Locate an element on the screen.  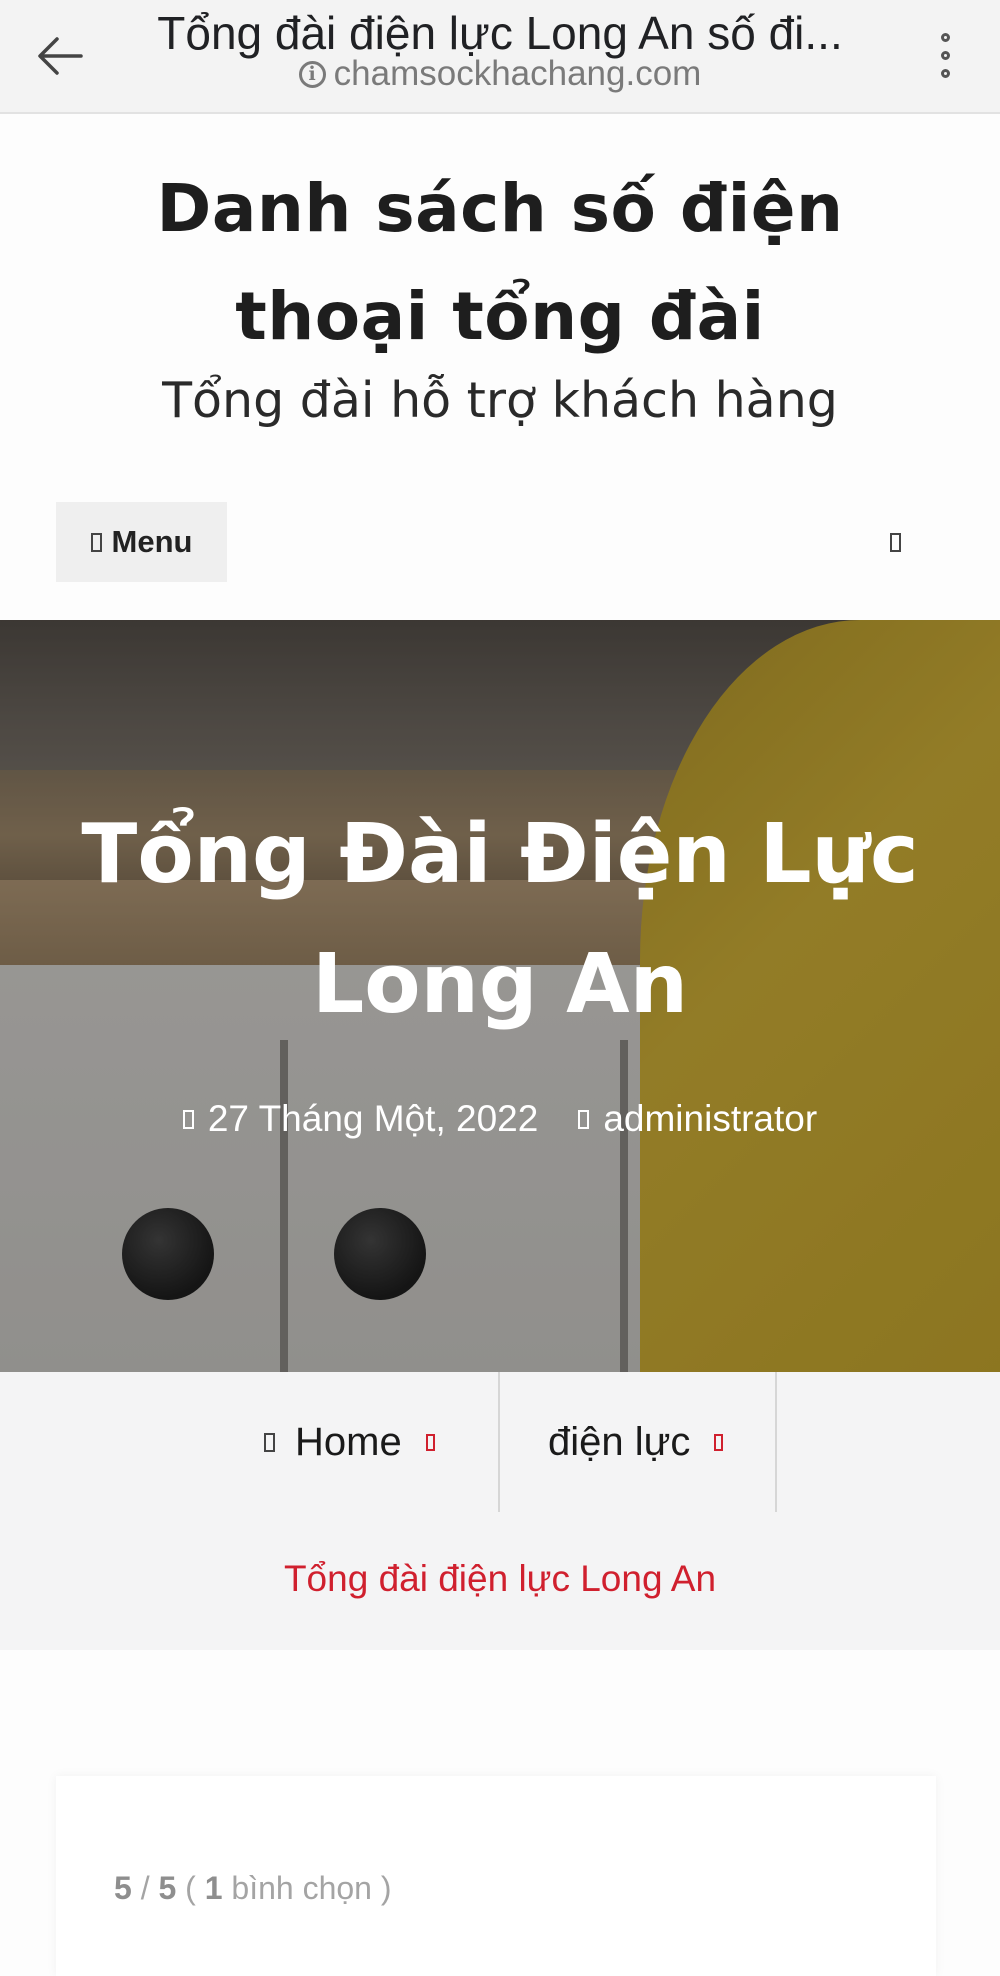
site-tagline: Tổng đài hỗ trợ khách hàng is located at coordinates (500, 400).